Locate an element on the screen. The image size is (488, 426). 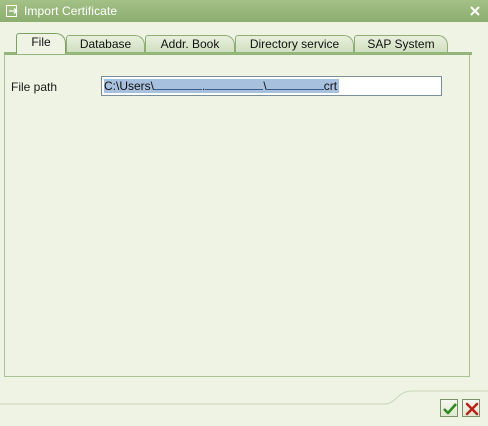
cancel-icon is located at coordinates (472, 409).